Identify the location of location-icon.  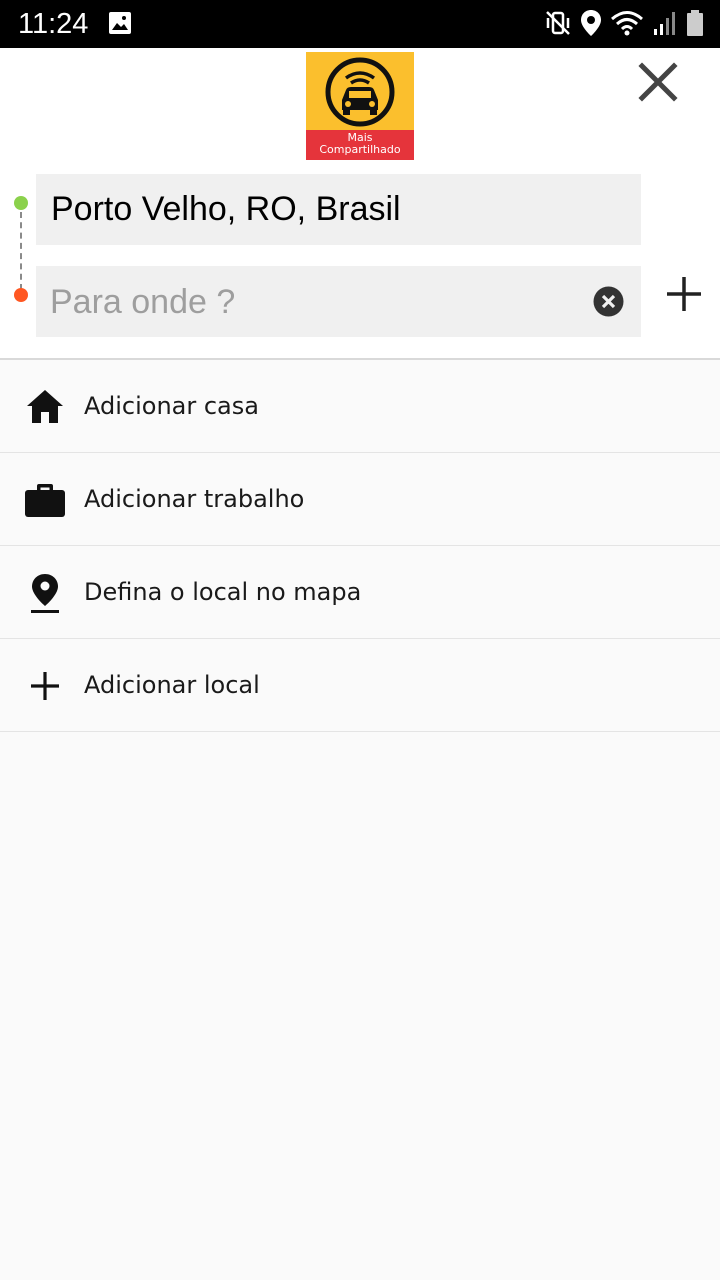
(591, 25).